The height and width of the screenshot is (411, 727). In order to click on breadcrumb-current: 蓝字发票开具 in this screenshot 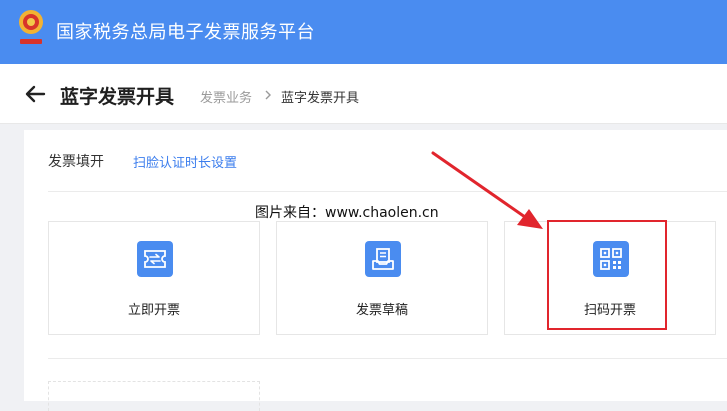, I will do `click(320, 98)`.